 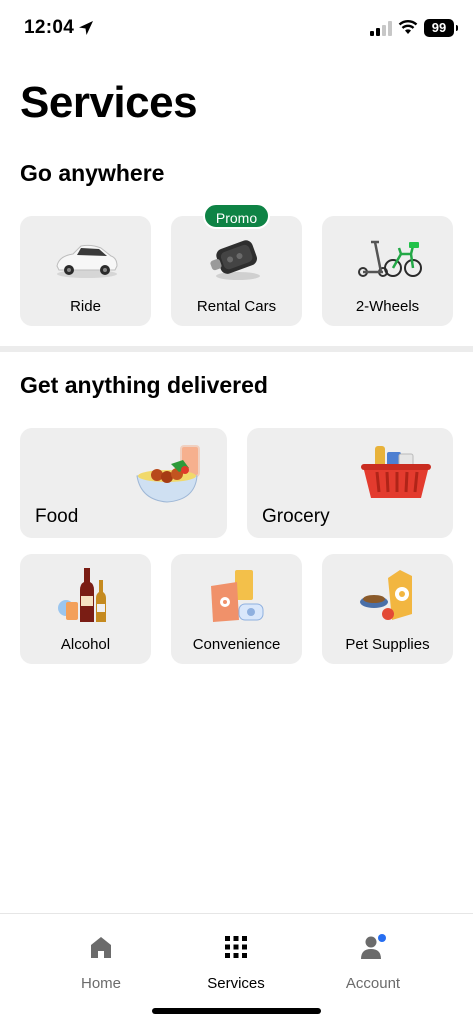 I want to click on home-icon, so click(x=101, y=947).